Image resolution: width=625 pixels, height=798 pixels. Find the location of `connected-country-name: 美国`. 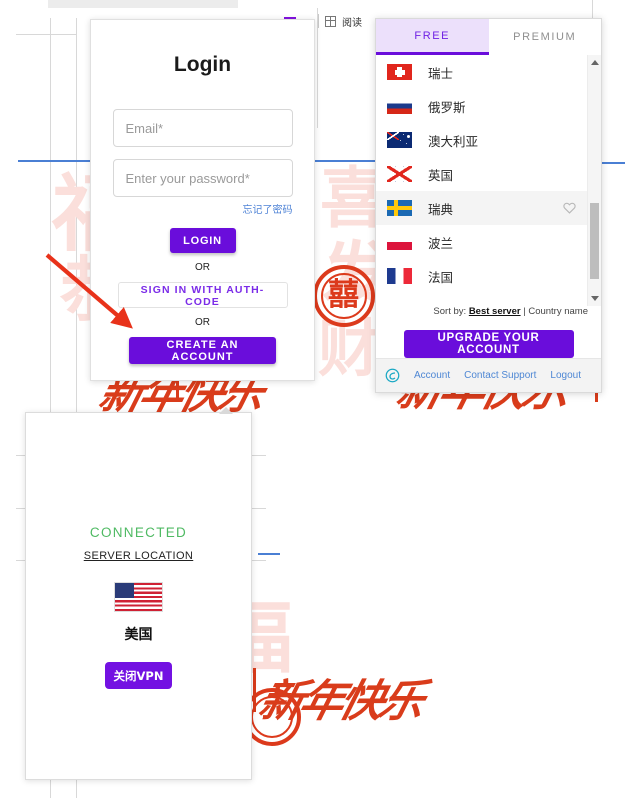

connected-country-name: 美国 is located at coordinates (138, 635).